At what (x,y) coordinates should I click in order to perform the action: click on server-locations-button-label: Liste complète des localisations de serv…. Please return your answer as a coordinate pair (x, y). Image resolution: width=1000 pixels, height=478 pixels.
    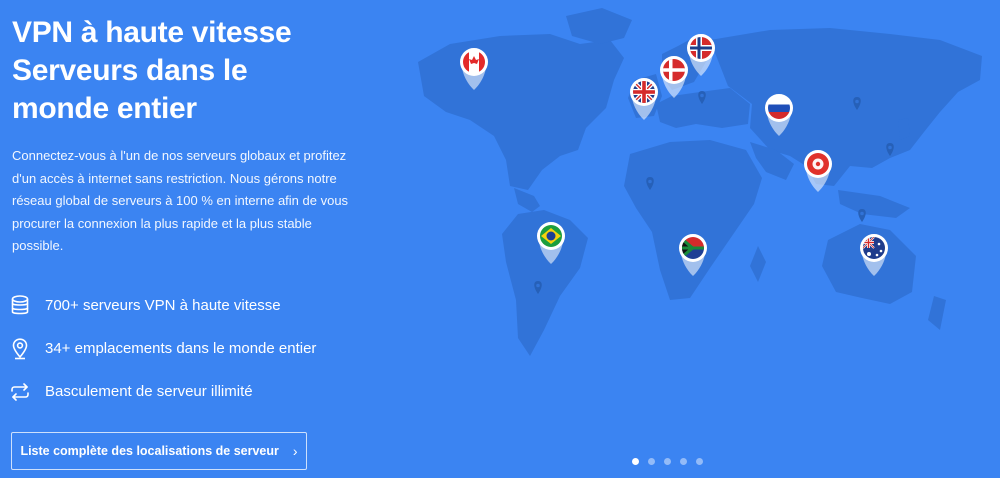
    Looking at the image, I should click on (149, 451).